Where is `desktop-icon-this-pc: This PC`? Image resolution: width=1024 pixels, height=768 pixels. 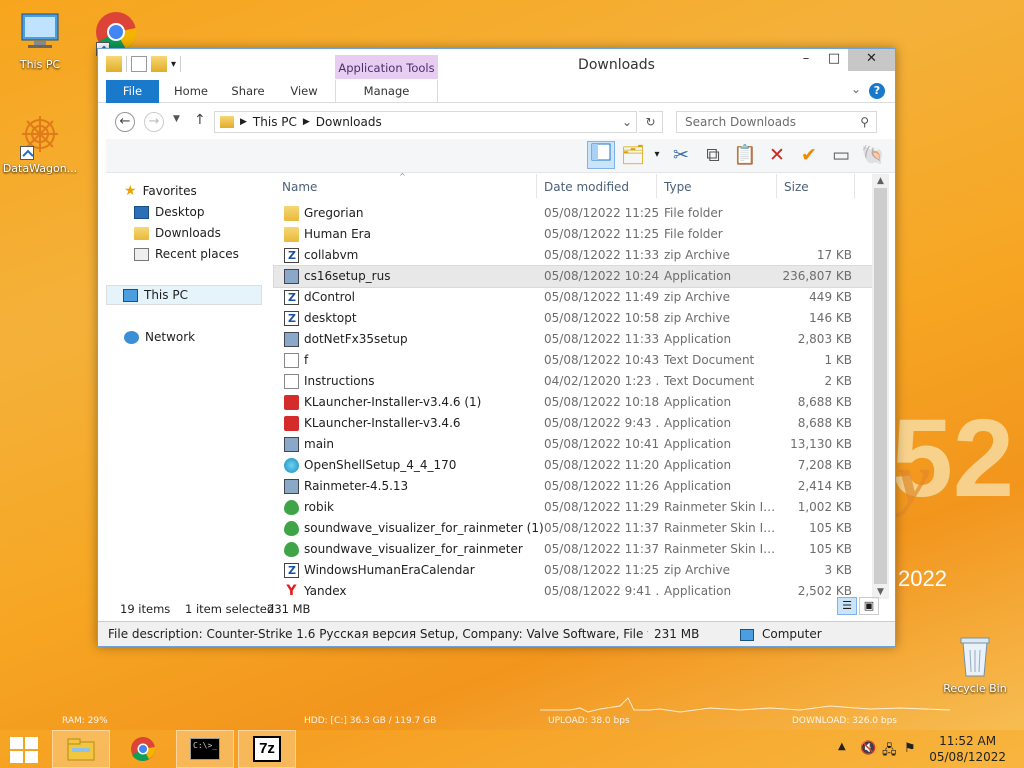 desktop-icon-this-pc: This PC is located at coordinates (40, 39).